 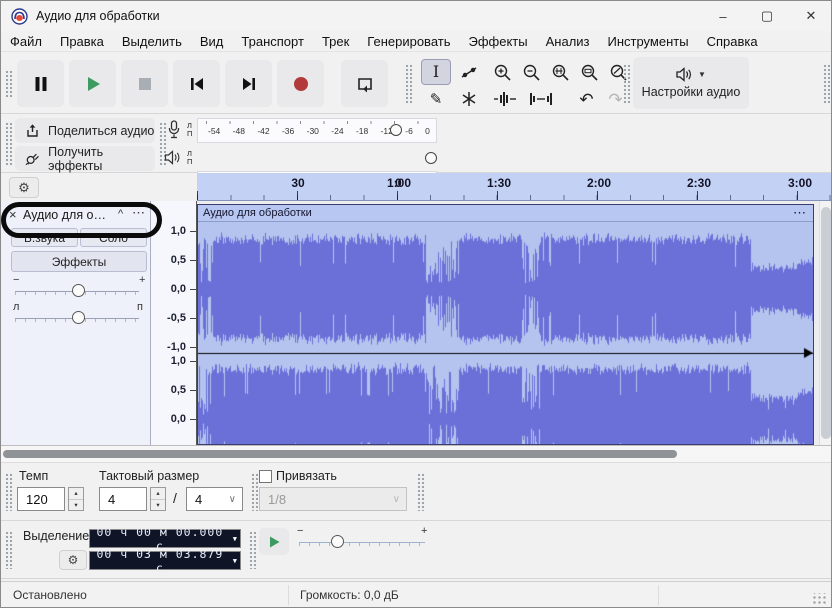 I want to click on menu-tracks: Трек, so click(x=335, y=41).